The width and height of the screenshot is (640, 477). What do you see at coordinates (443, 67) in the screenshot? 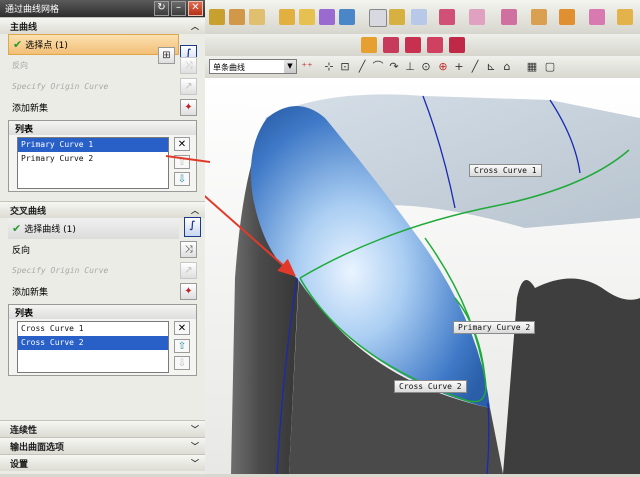
I see `snap-center-icon: ⊕` at bounding box center [443, 67].